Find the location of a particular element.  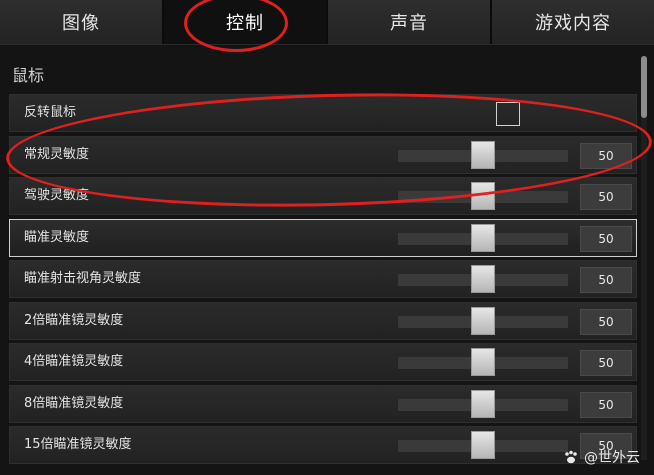

watermark-text: @世外云 is located at coordinates (612, 458).